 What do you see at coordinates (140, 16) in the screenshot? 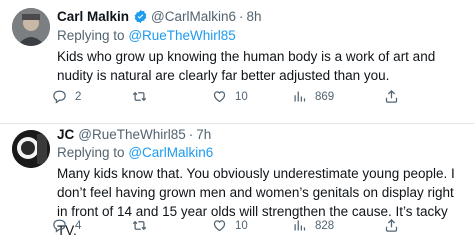
I see `verified-badge-icon` at bounding box center [140, 16].